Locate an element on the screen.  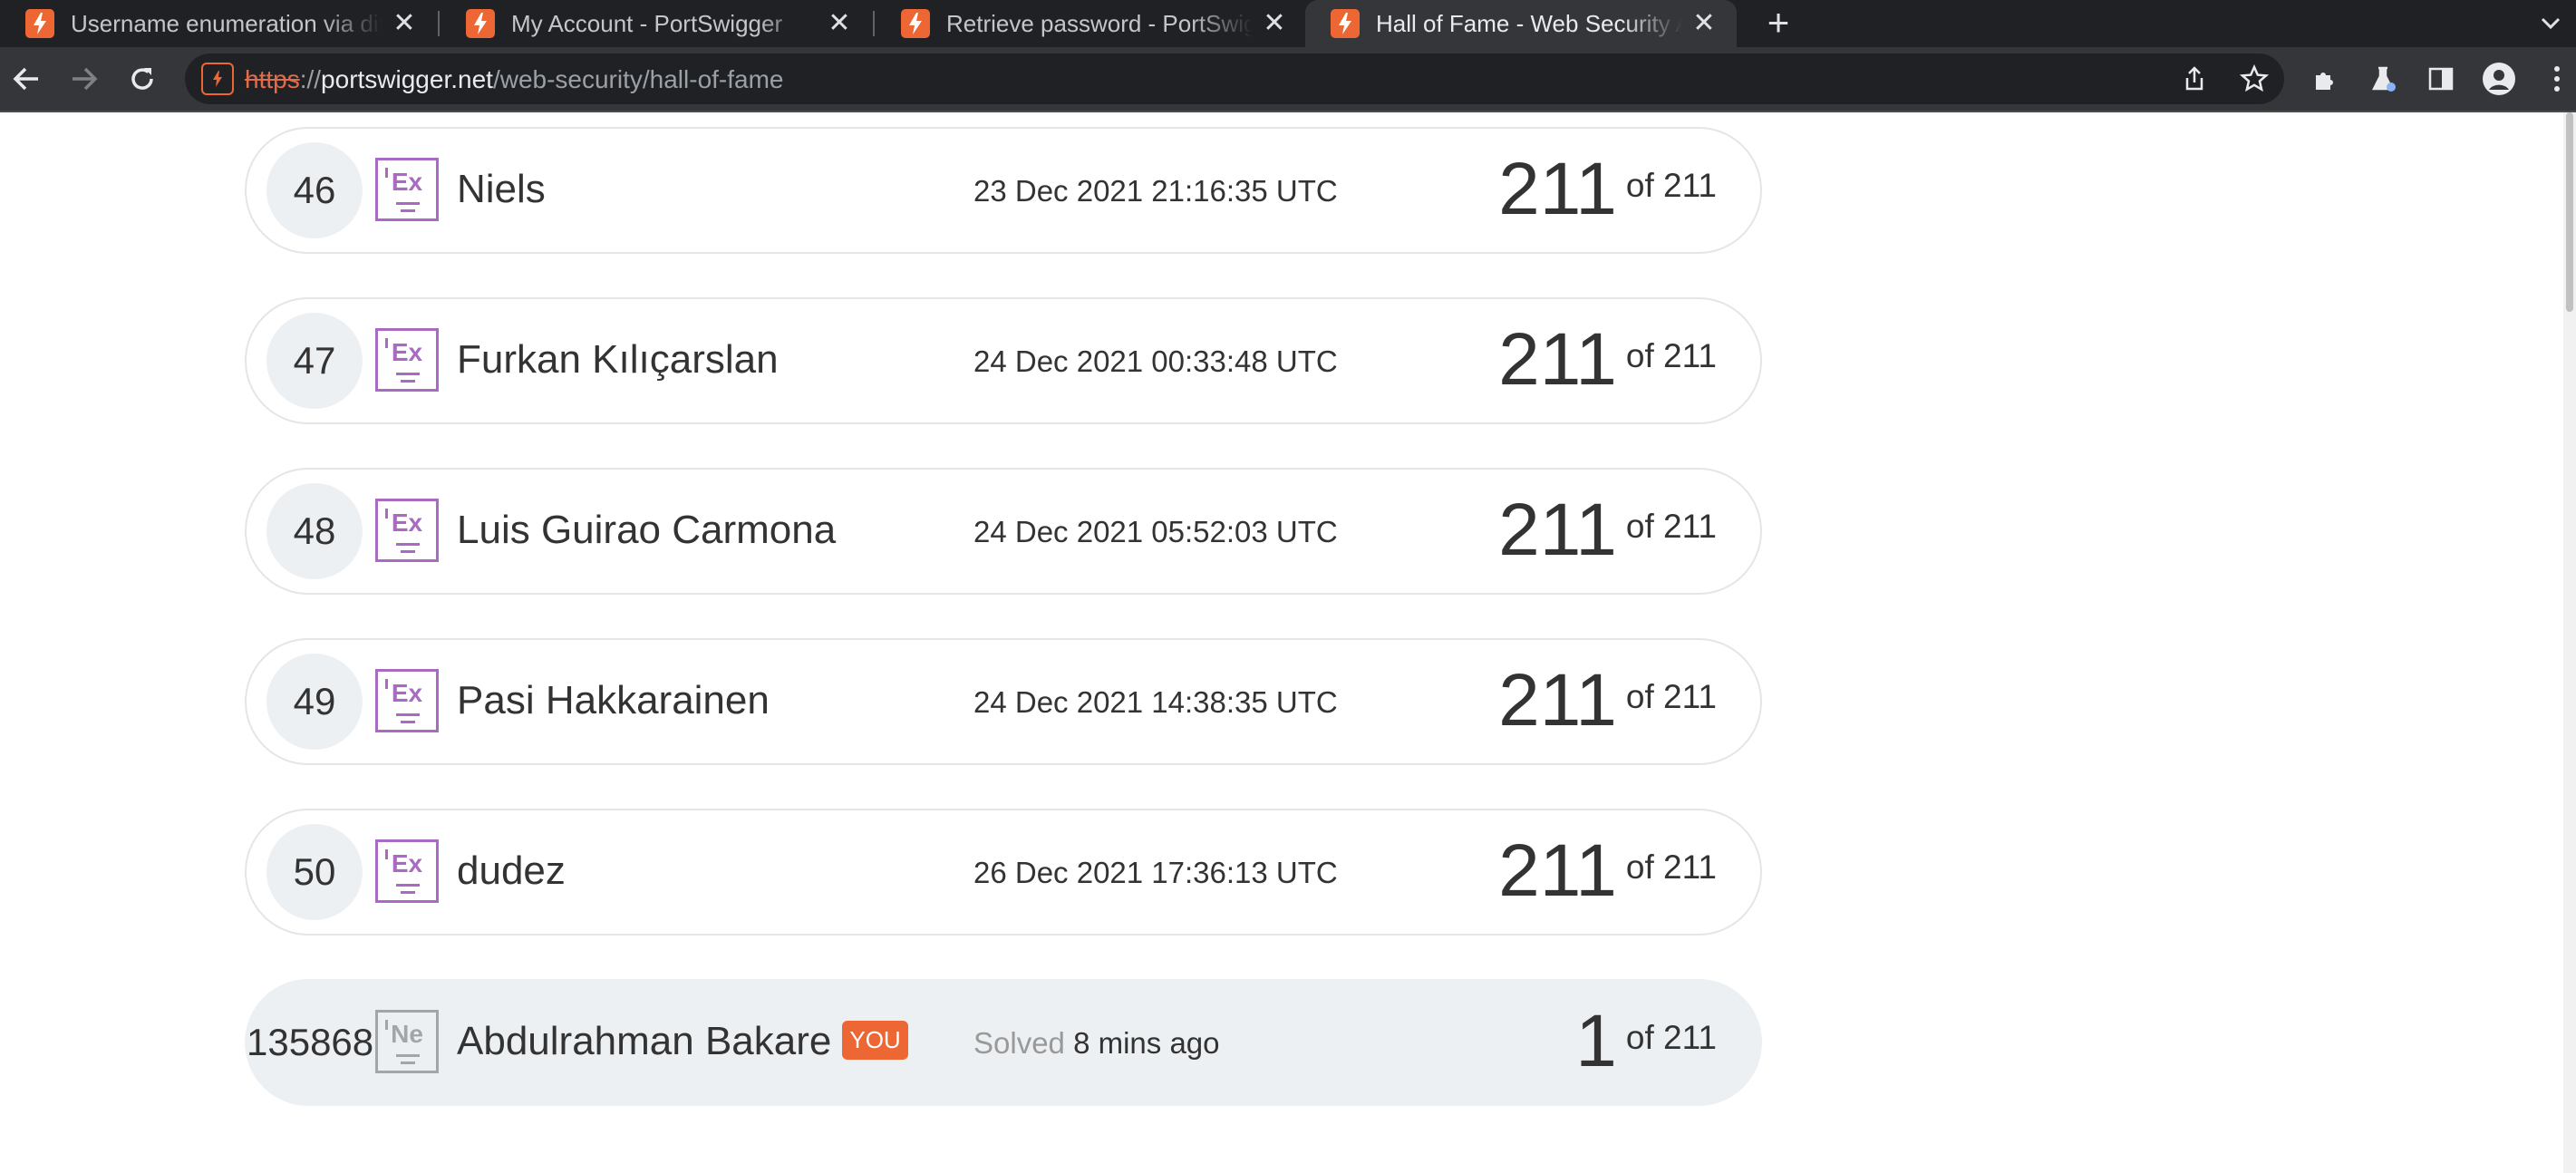
page-scrollbar is located at coordinates (2569, 642).